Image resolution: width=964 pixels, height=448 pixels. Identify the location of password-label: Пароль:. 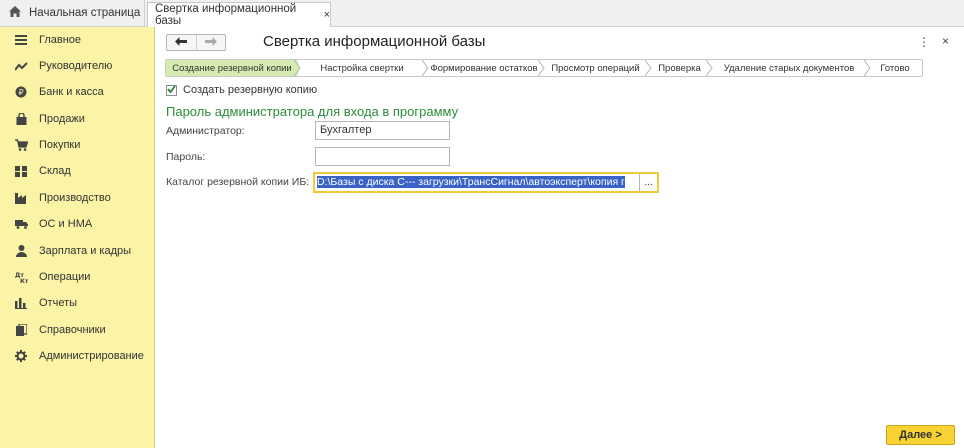
(186, 157).